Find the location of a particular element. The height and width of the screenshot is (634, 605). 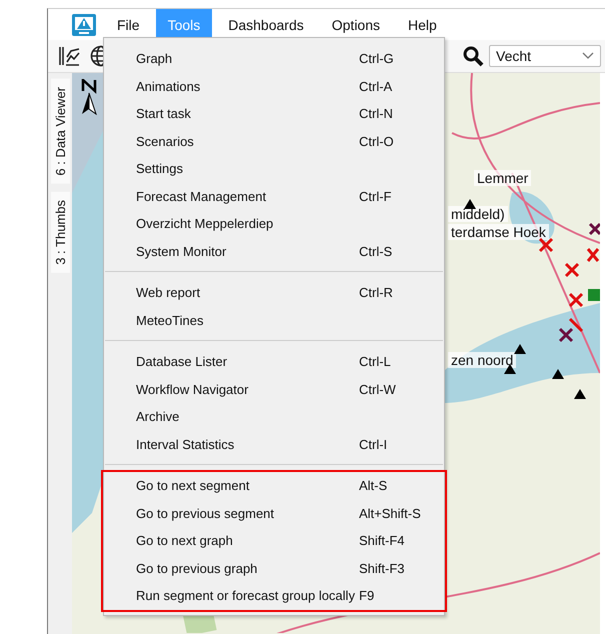

shortcut-label: Ctrl-G is located at coordinates (376, 58).